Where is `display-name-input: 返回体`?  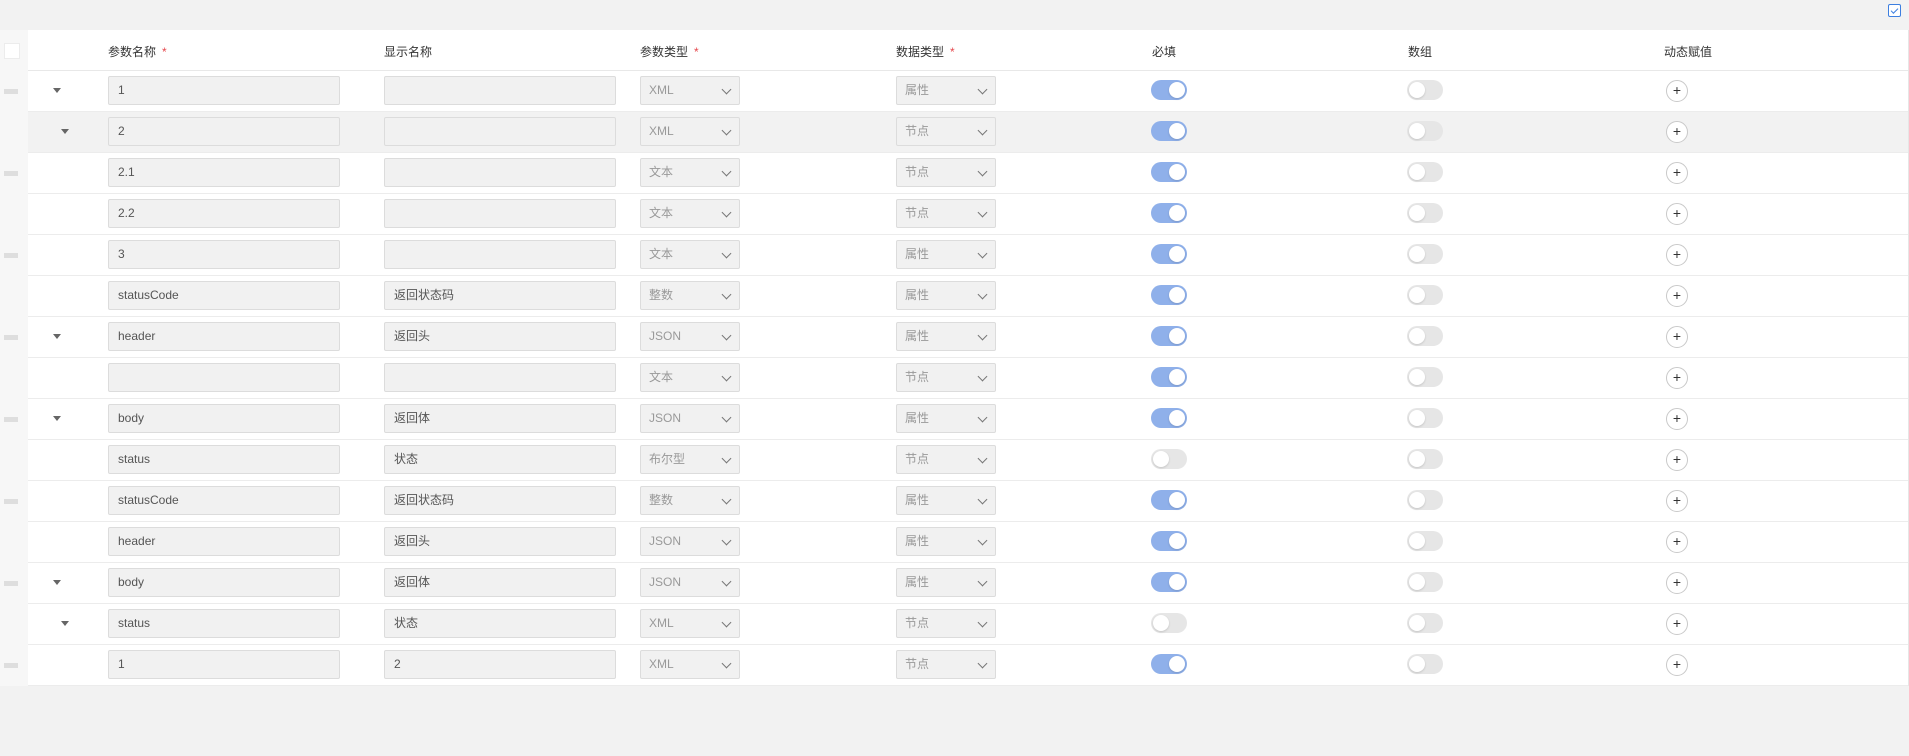
display-name-input: 返回体 is located at coordinates (500, 582).